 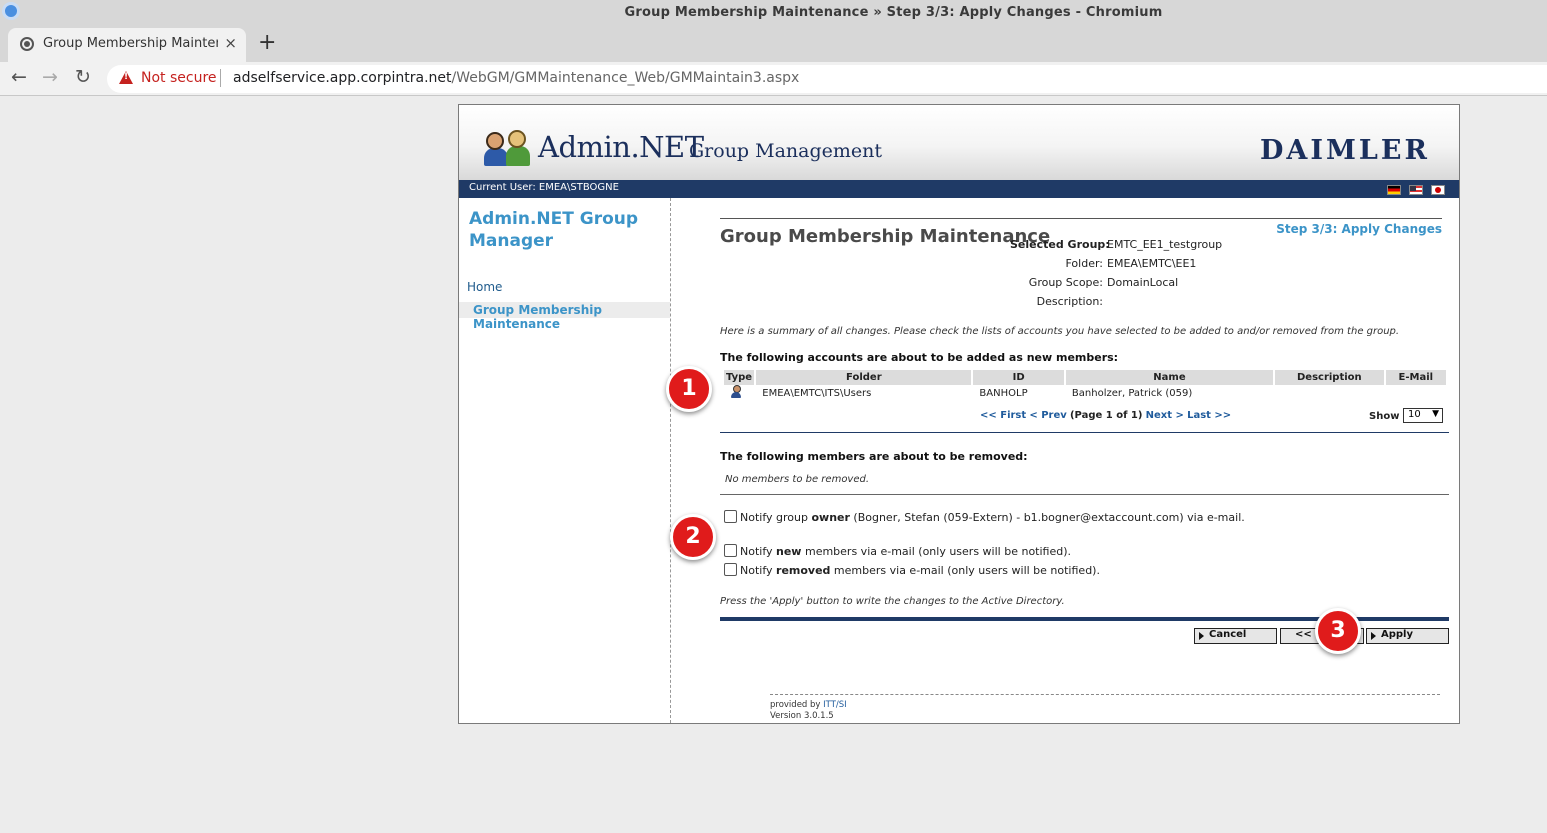 I want to click on sidebar-item-group-membership: Group Membership Maintenance, so click(x=564, y=316).